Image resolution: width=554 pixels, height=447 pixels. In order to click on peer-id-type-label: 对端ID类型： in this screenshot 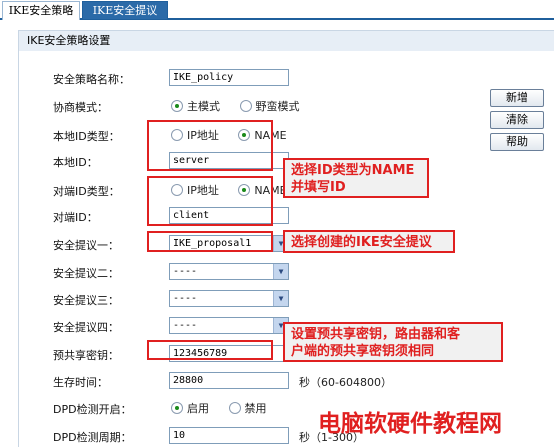, I will do `click(86, 191)`.